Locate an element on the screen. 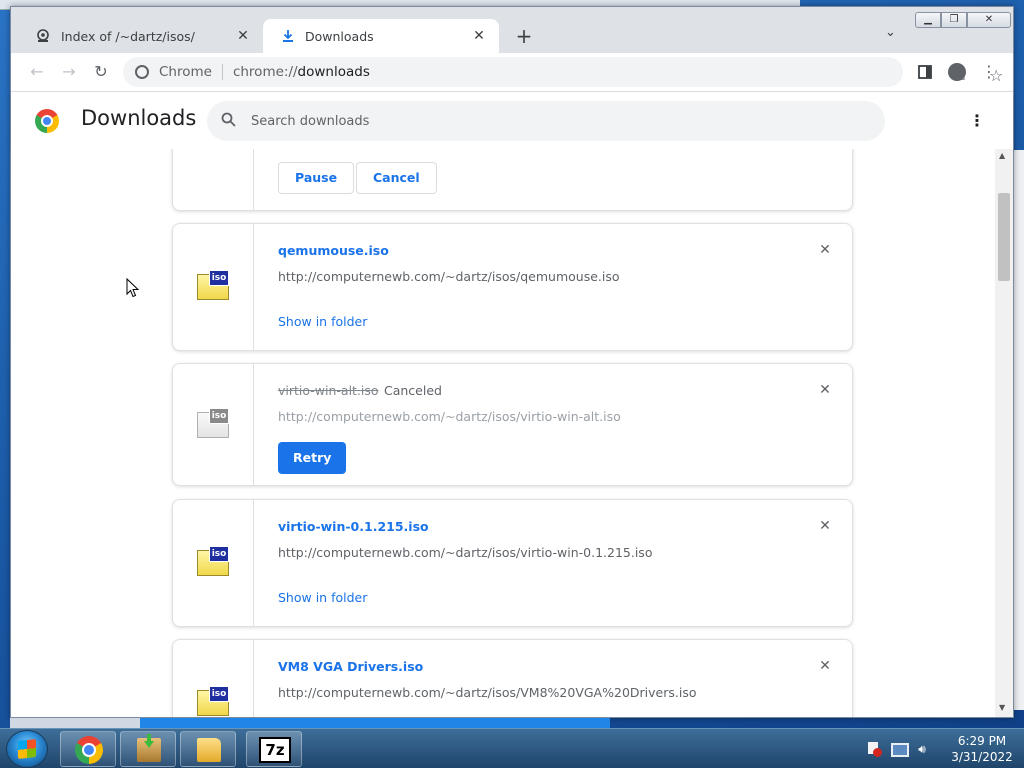 The image size is (1024, 768). retry-button: Retry is located at coordinates (312, 458).